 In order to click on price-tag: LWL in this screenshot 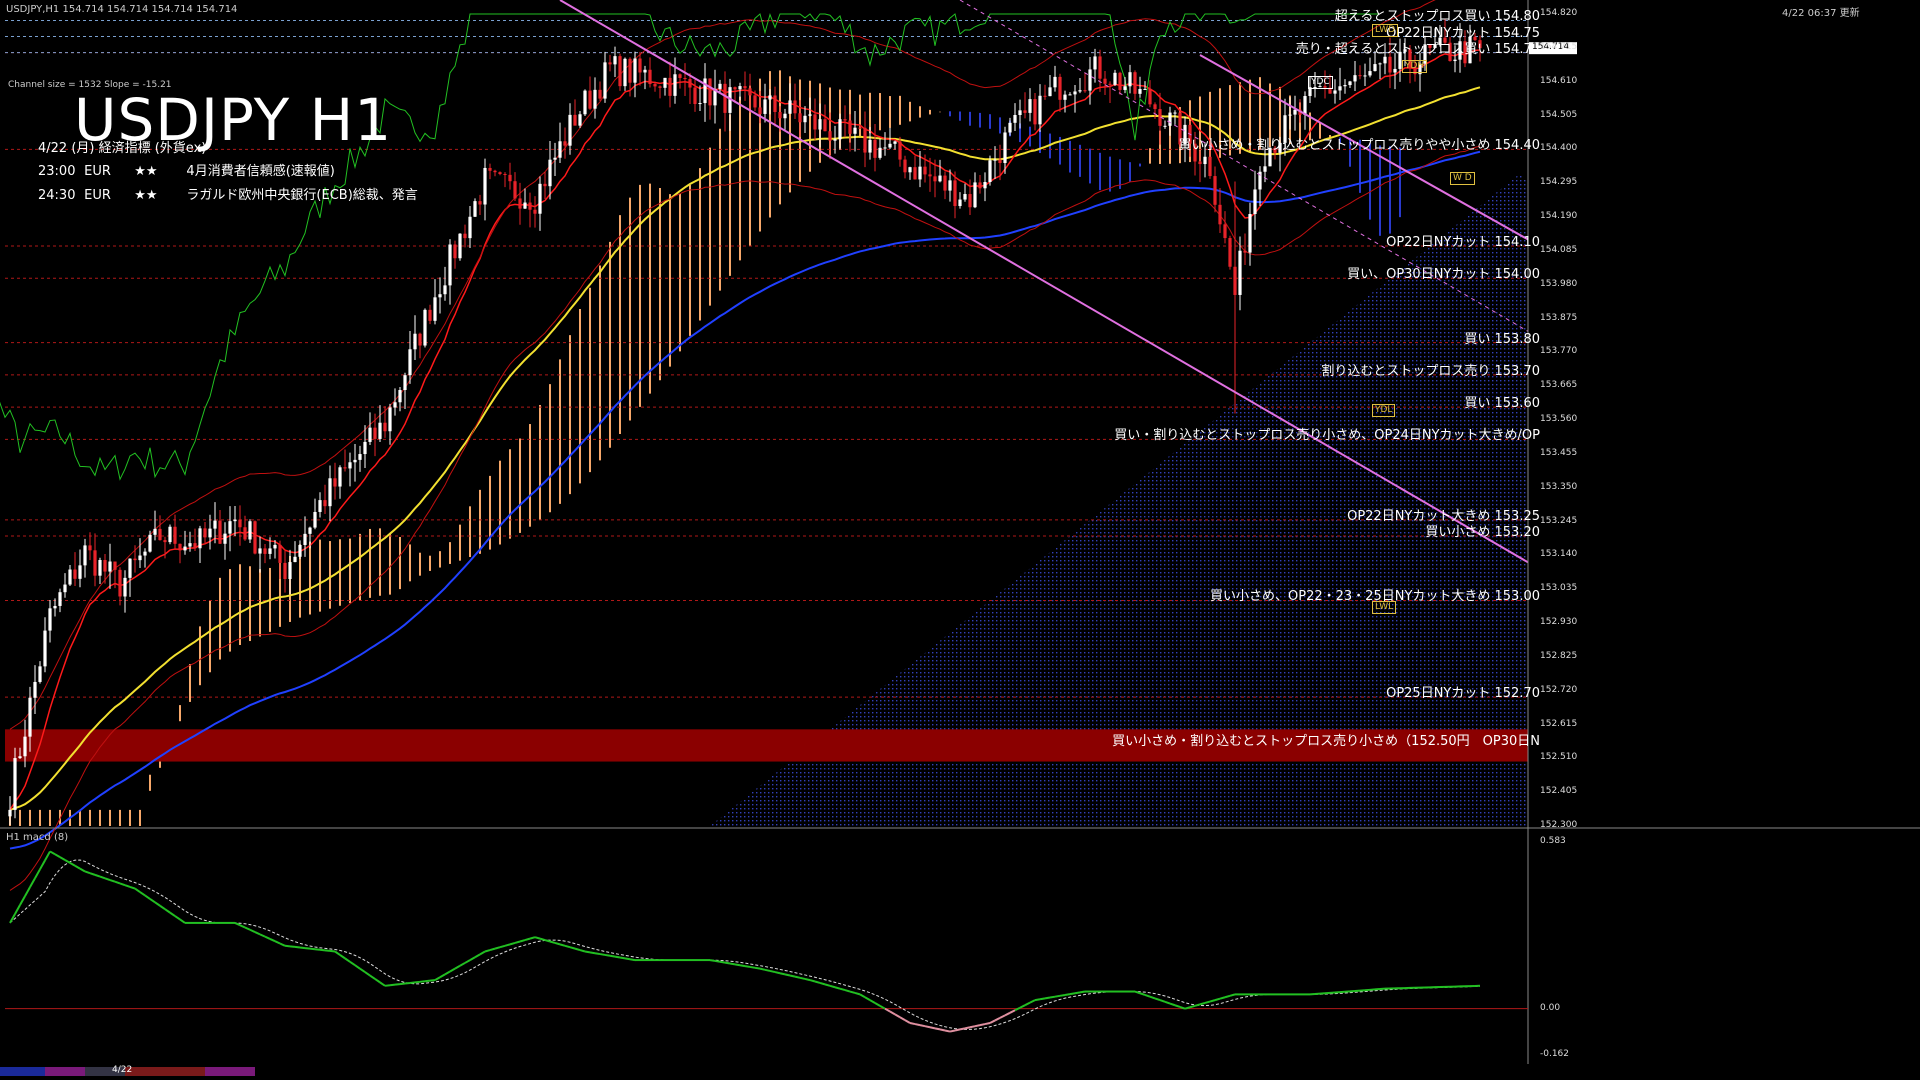, I will do `click(1384, 607)`.